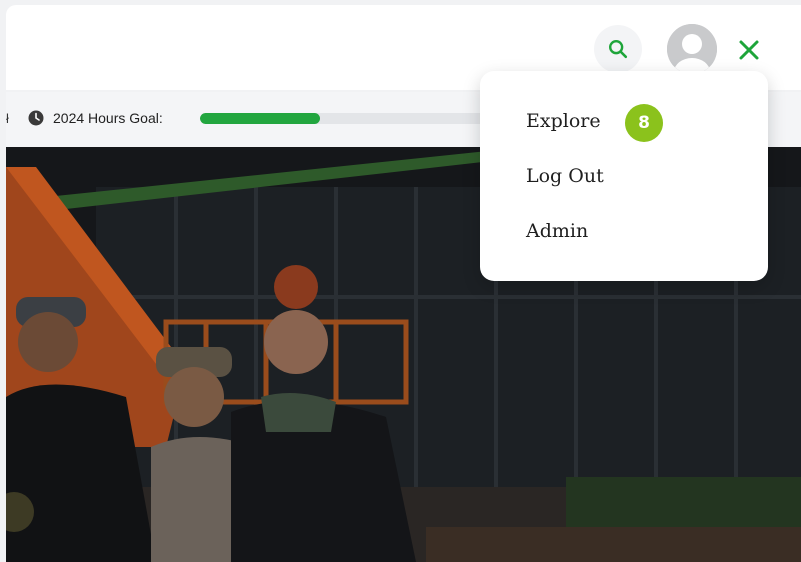 The width and height of the screenshot is (801, 562). I want to click on clock-icon, so click(36, 118).